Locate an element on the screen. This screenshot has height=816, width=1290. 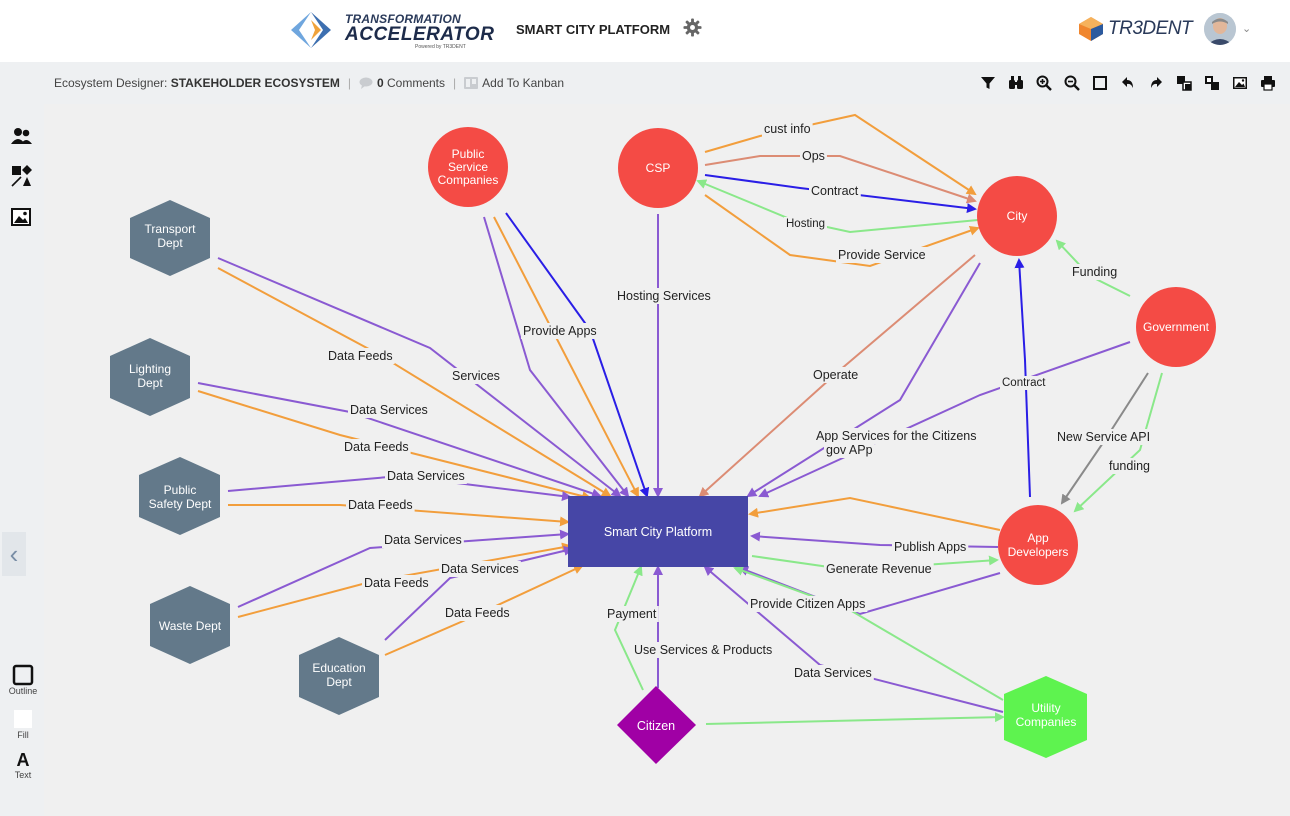
export-image-button is located at coordinates (1240, 83).